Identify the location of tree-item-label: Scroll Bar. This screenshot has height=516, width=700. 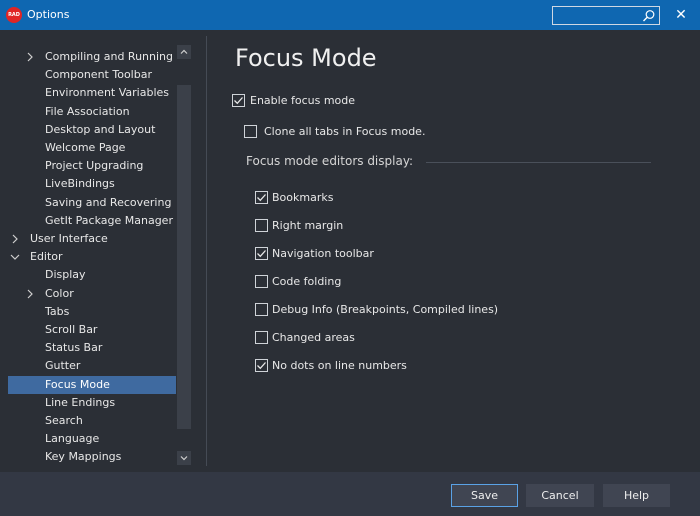
(71, 329).